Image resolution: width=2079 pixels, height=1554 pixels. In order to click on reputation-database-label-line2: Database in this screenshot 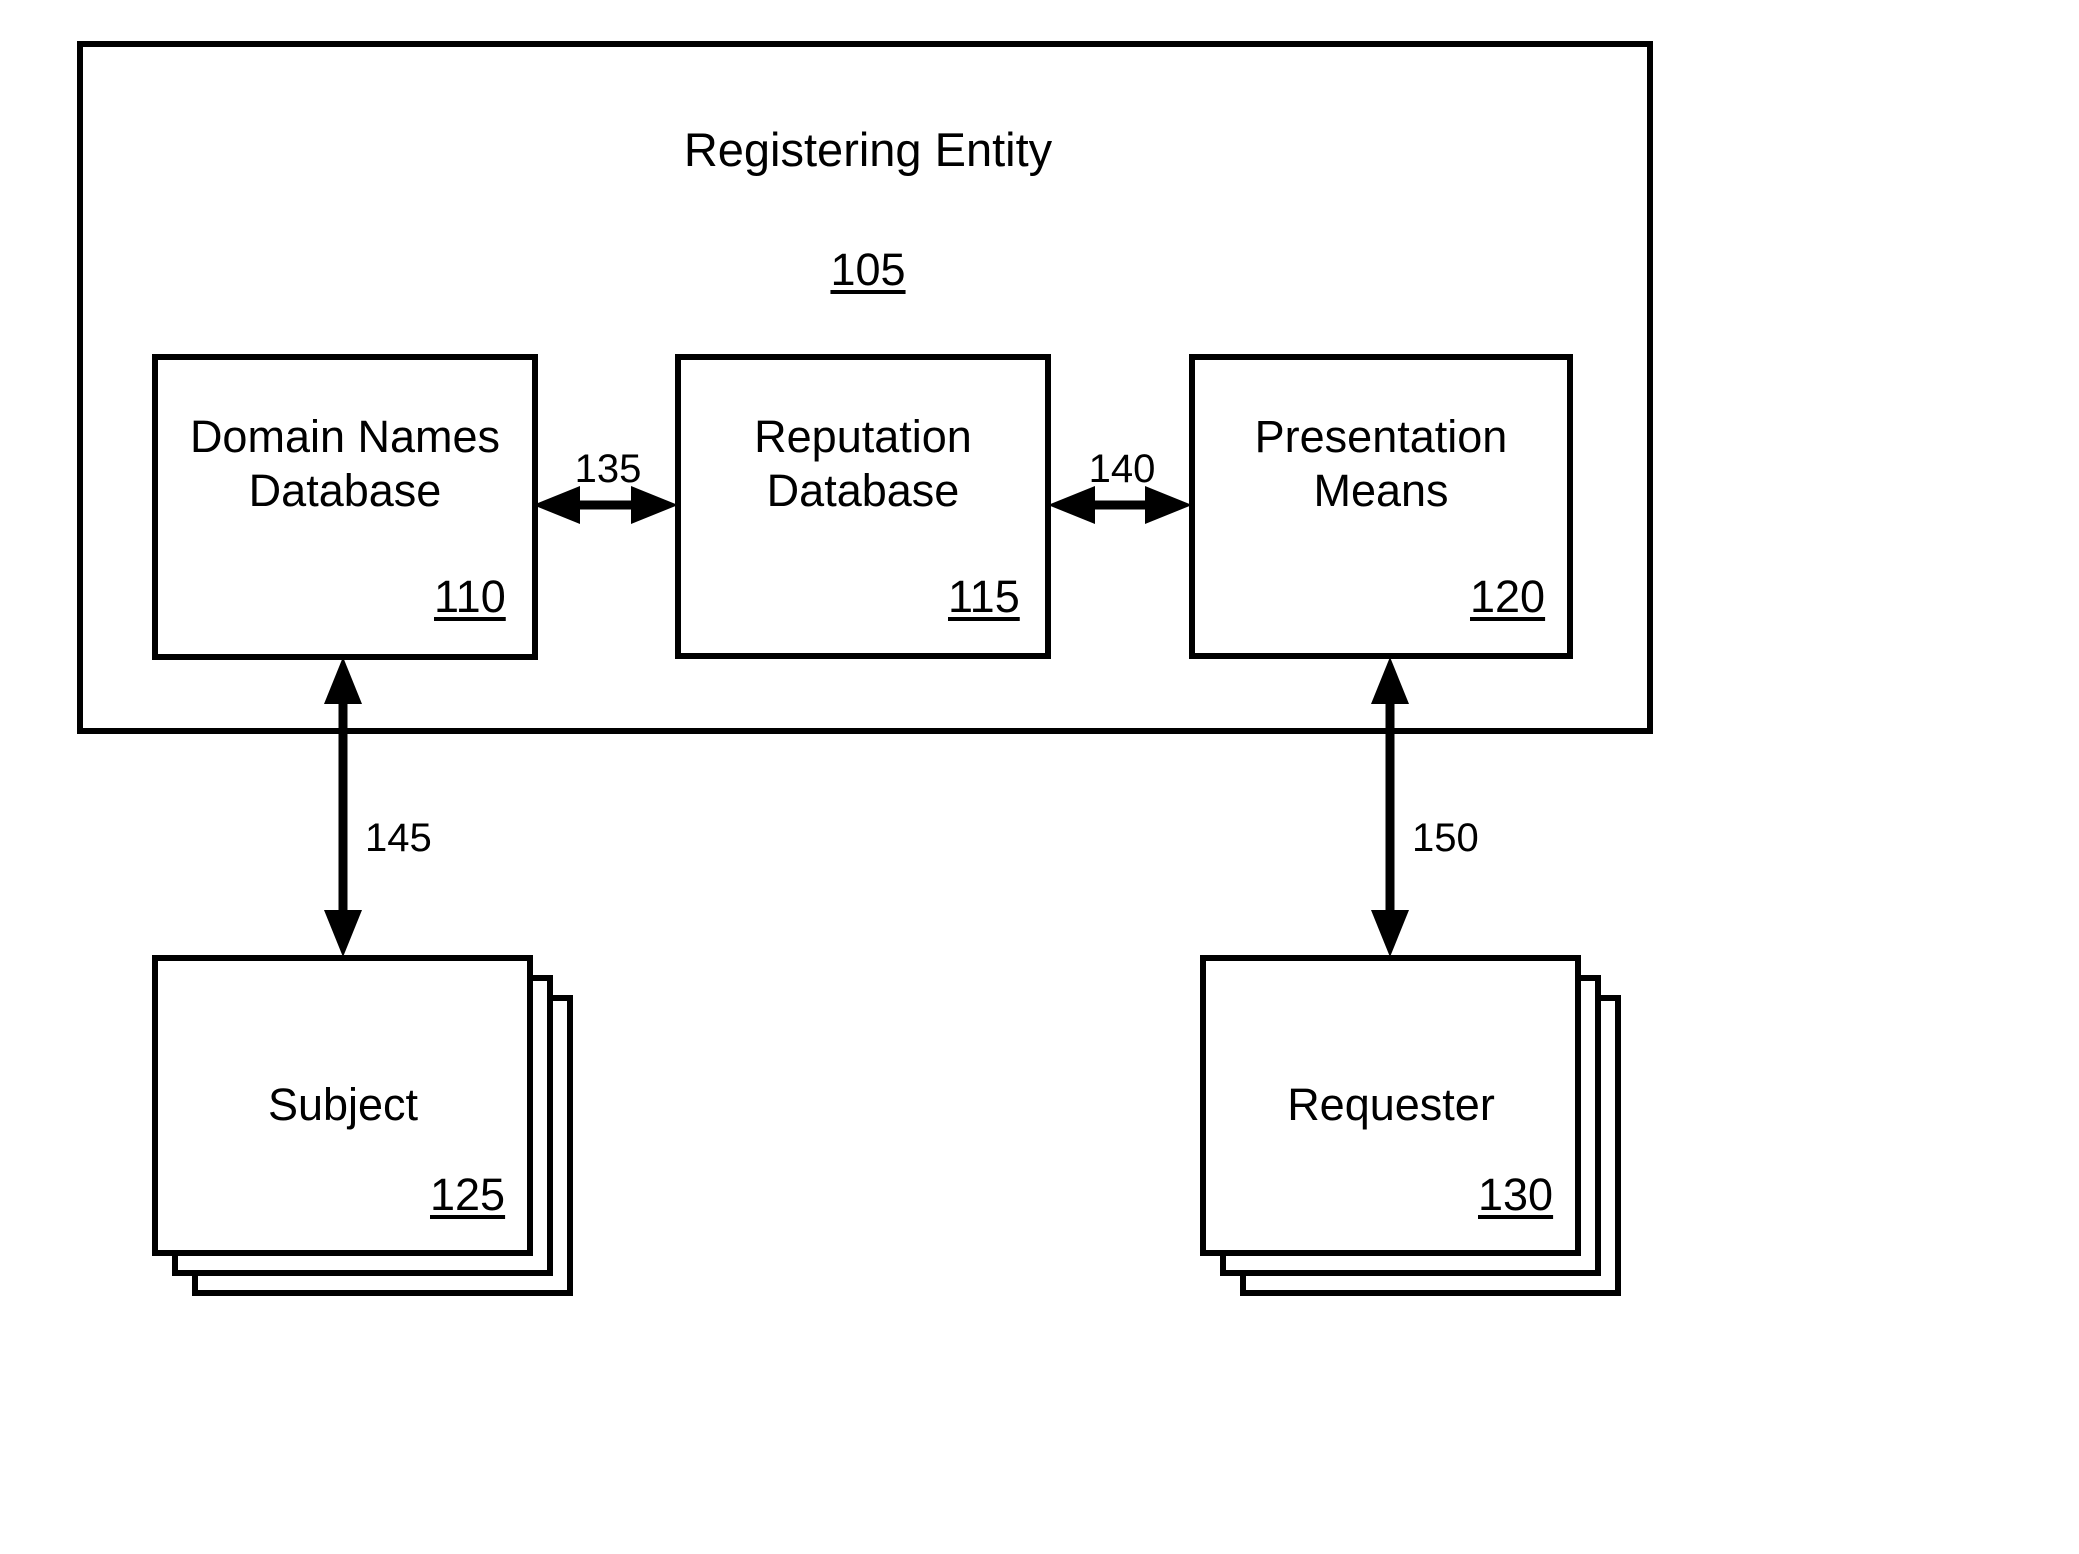, I will do `click(863, 490)`.